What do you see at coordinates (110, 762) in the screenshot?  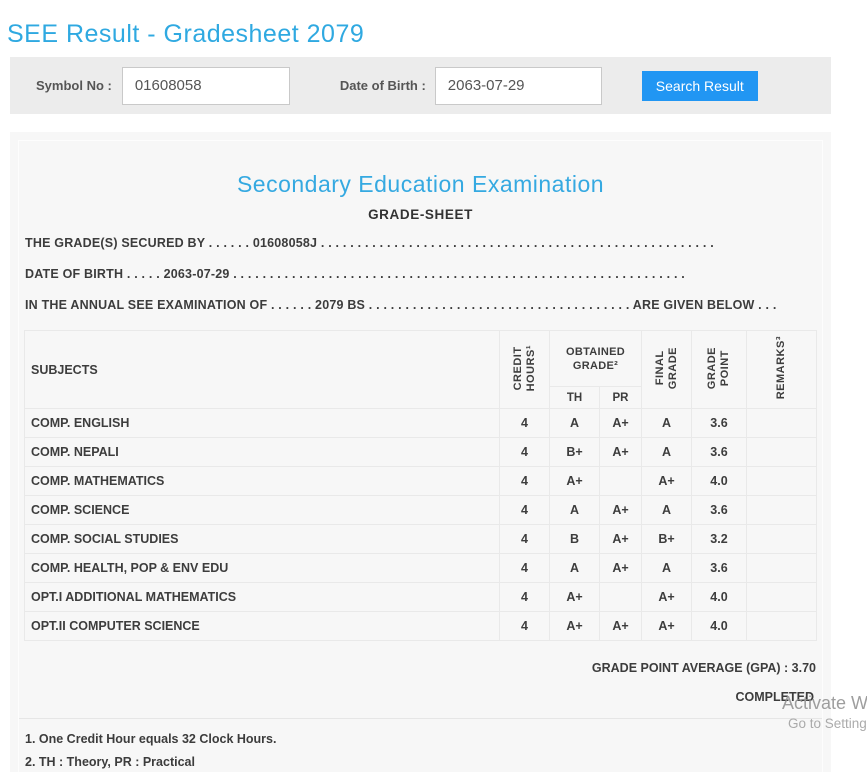 I see `footnote-th-pr: 2. TH : Theory, PR : Practical` at bounding box center [110, 762].